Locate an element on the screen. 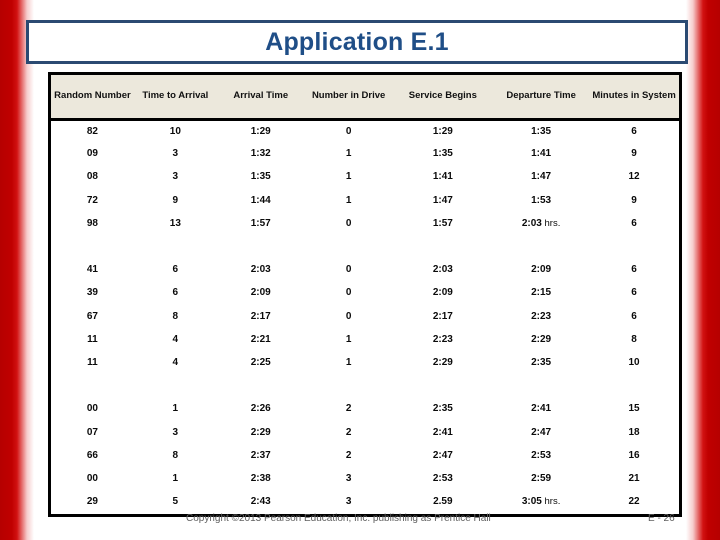 This screenshot has width=720, height=540. table-row: 11 4 2:21 1 2:23 2:29 8 is located at coordinates (365, 339).